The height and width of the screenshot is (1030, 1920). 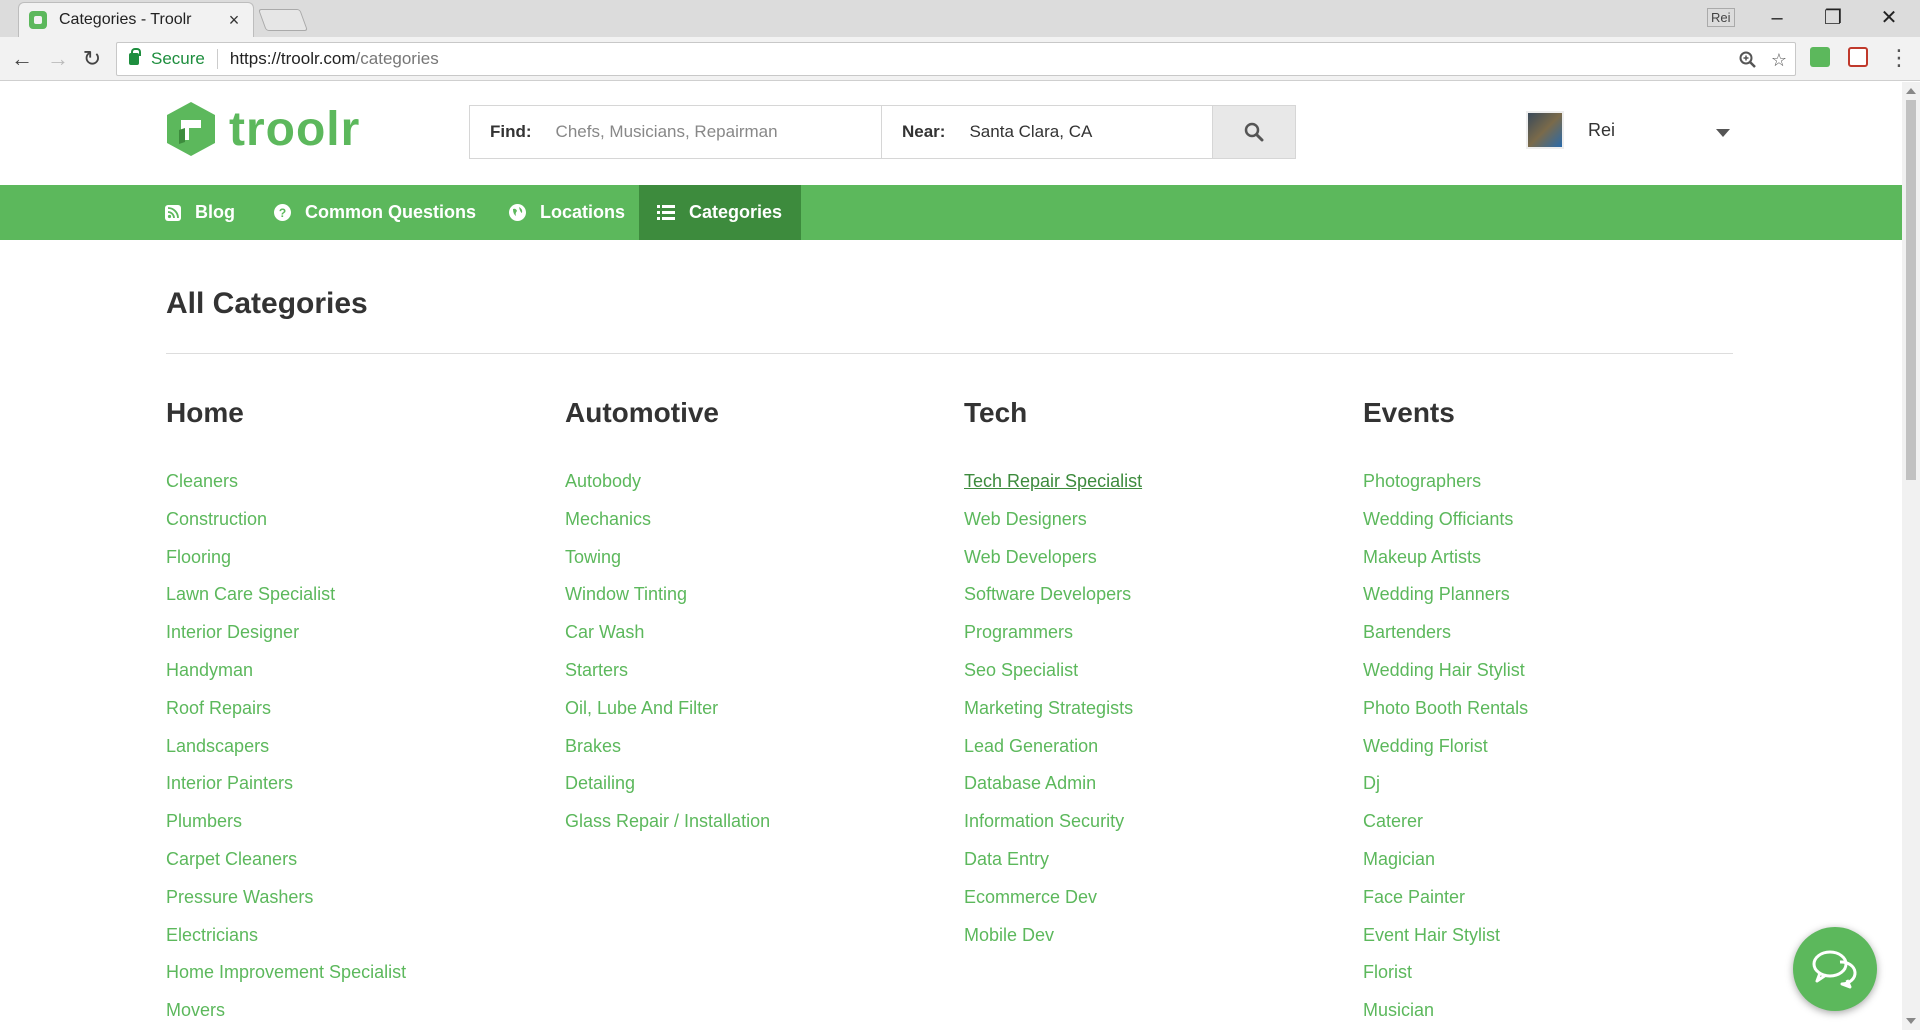 What do you see at coordinates (1445, 717) in the screenshot?
I see `category-link: Photo Booth Rentals` at bounding box center [1445, 717].